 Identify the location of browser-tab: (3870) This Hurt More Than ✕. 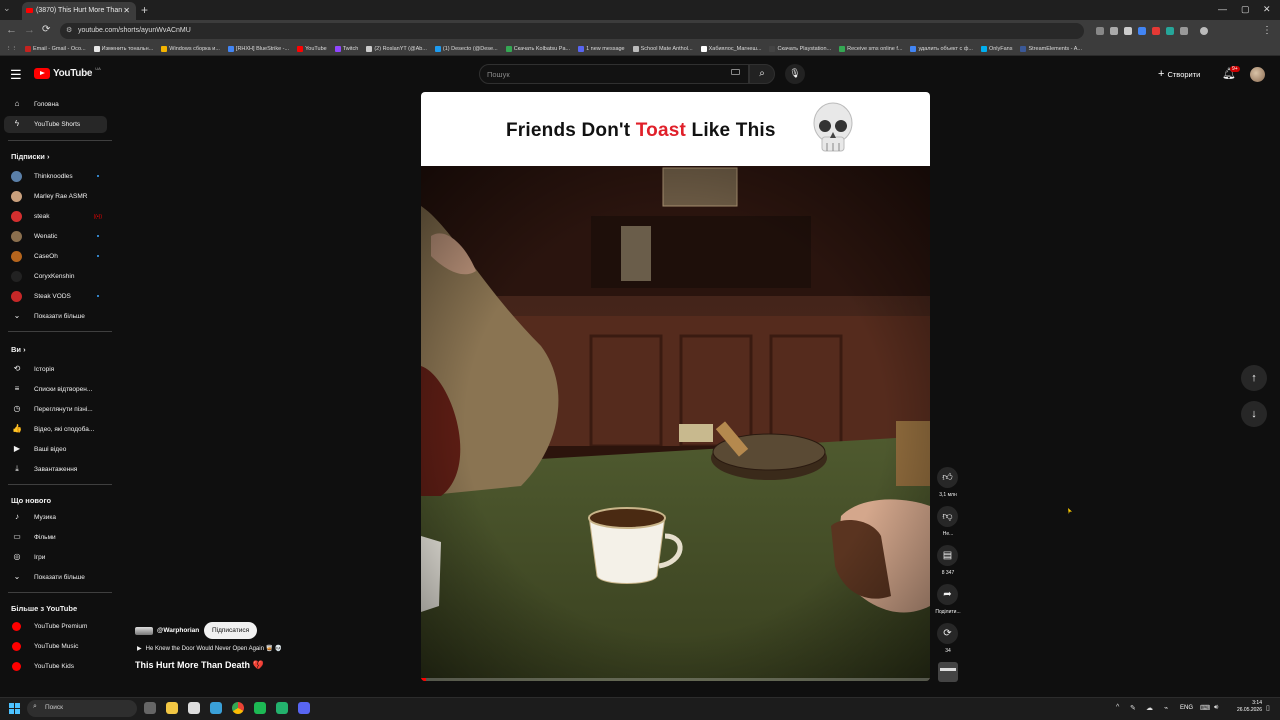
(79, 11).